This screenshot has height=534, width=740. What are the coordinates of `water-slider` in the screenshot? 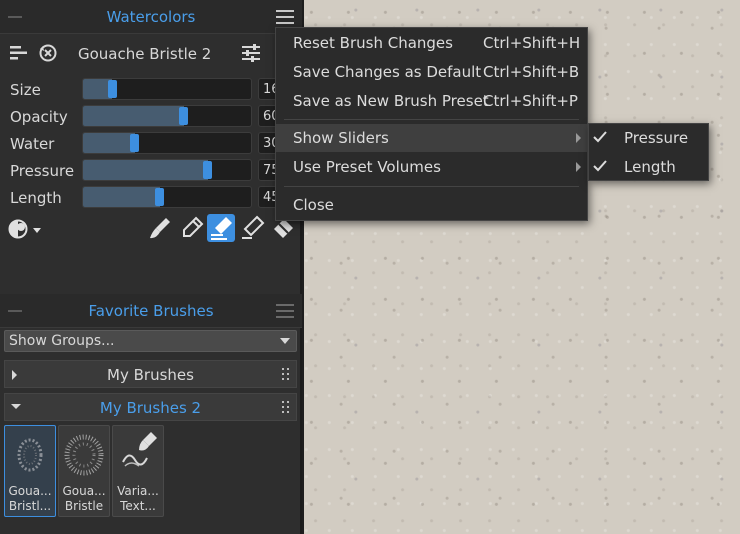 It's located at (167, 143).